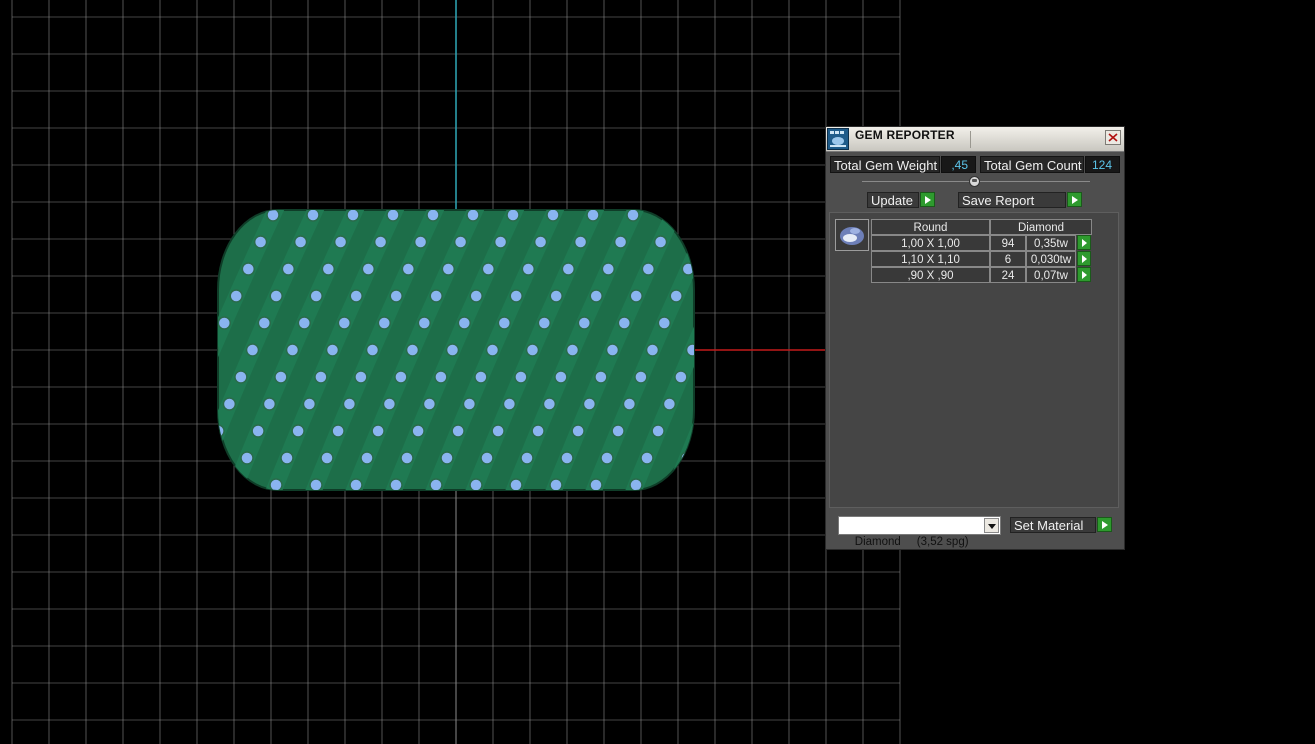 This screenshot has height=744, width=1315. I want to click on chevron-down-icon, so click(991, 525).